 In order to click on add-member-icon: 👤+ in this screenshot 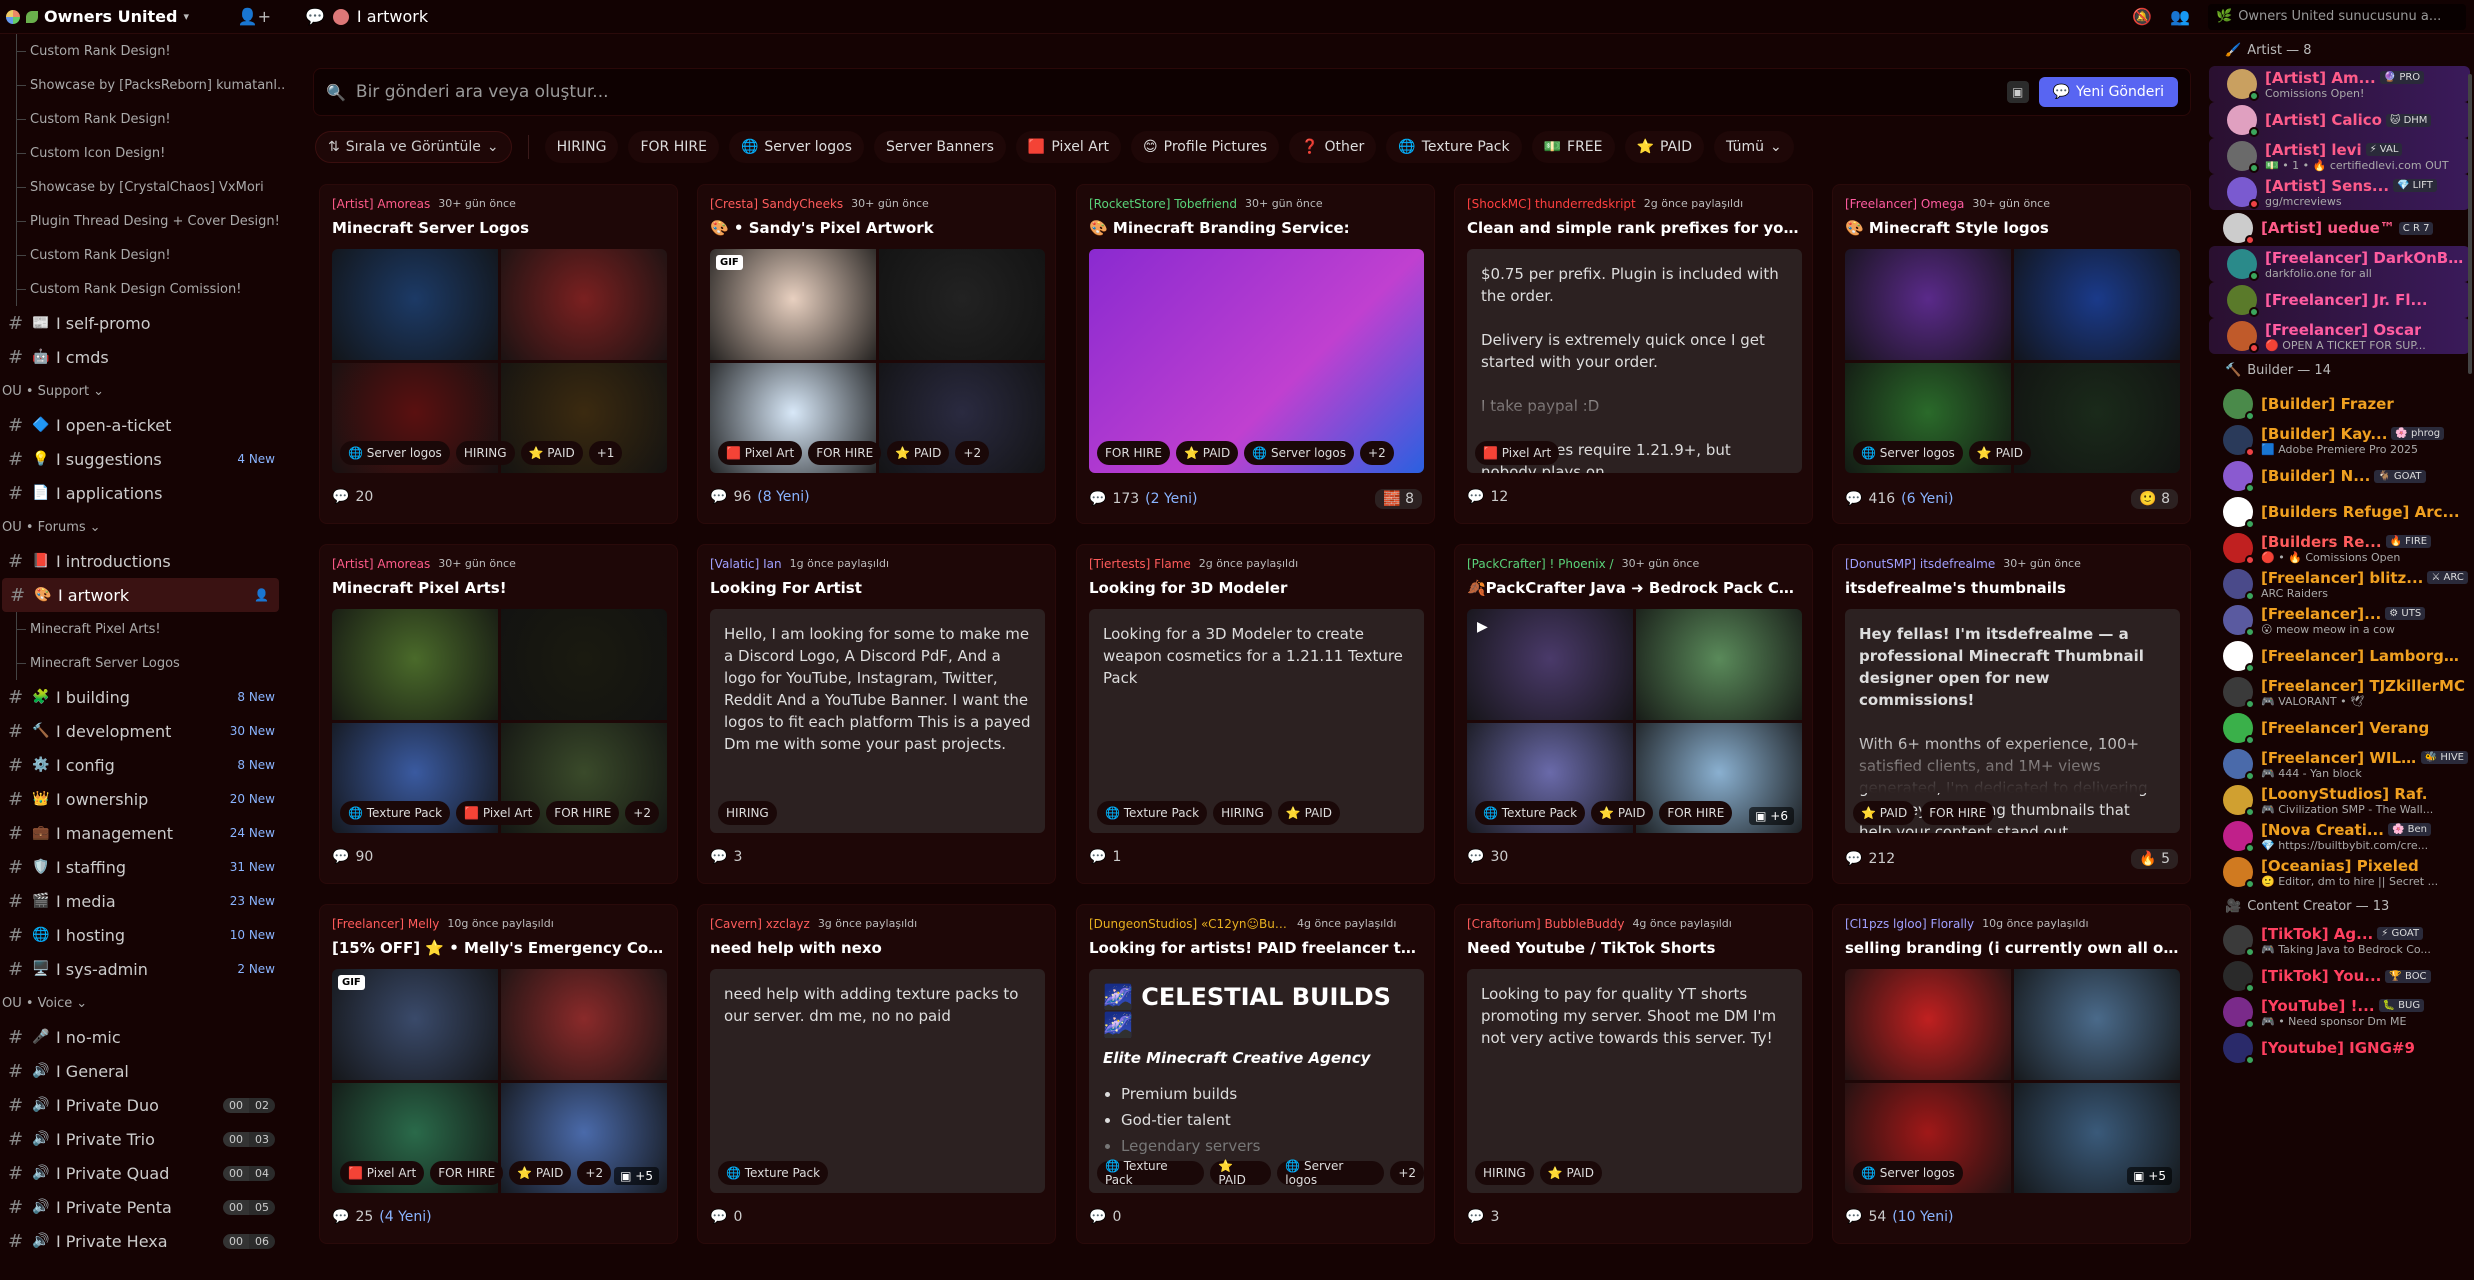, I will do `click(254, 16)`.